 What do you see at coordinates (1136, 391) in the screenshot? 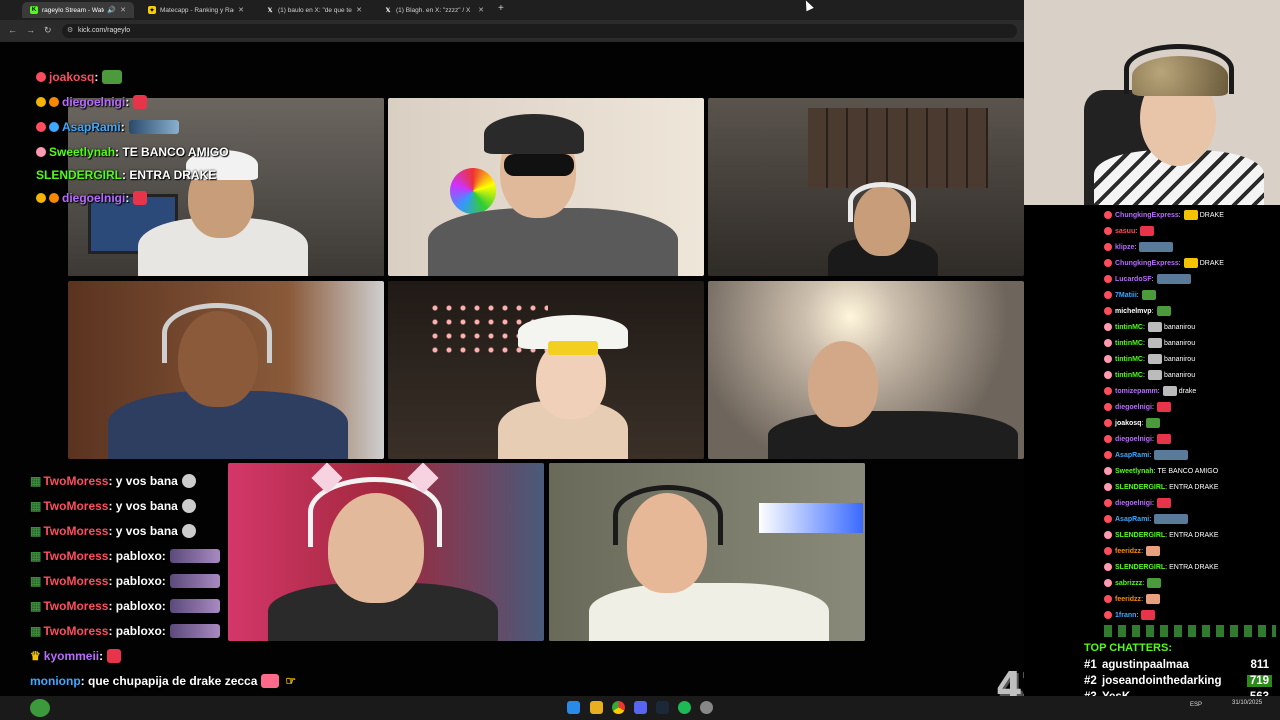
I see `chat-username: tomizepamm` at bounding box center [1136, 391].